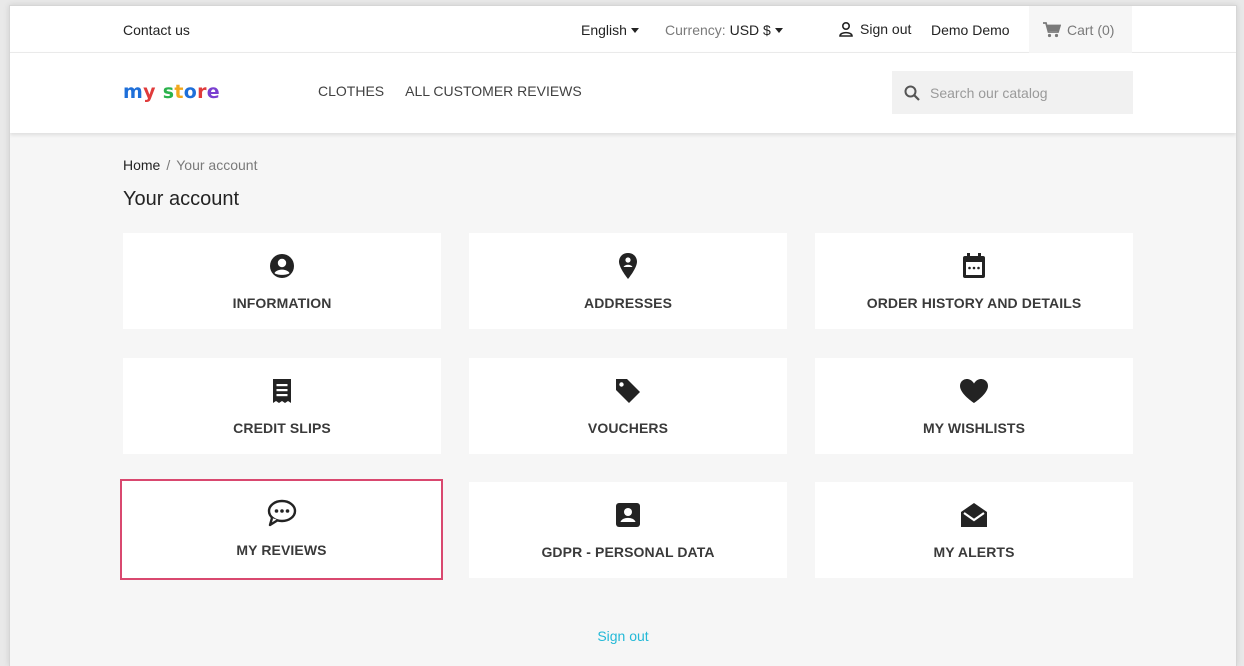  I want to click on breadcrumb-home: Home, so click(141, 165).